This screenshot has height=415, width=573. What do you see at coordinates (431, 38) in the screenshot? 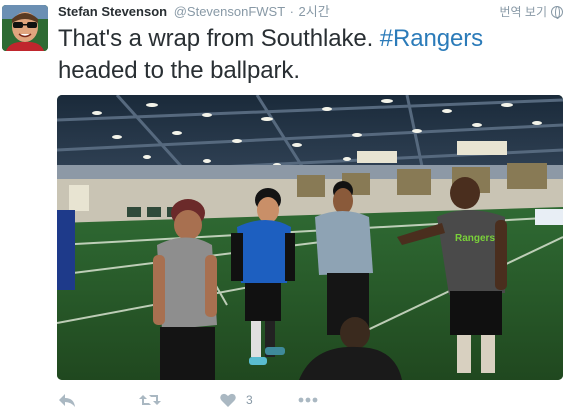
I see `hashtag-link: #Rangers` at bounding box center [431, 38].